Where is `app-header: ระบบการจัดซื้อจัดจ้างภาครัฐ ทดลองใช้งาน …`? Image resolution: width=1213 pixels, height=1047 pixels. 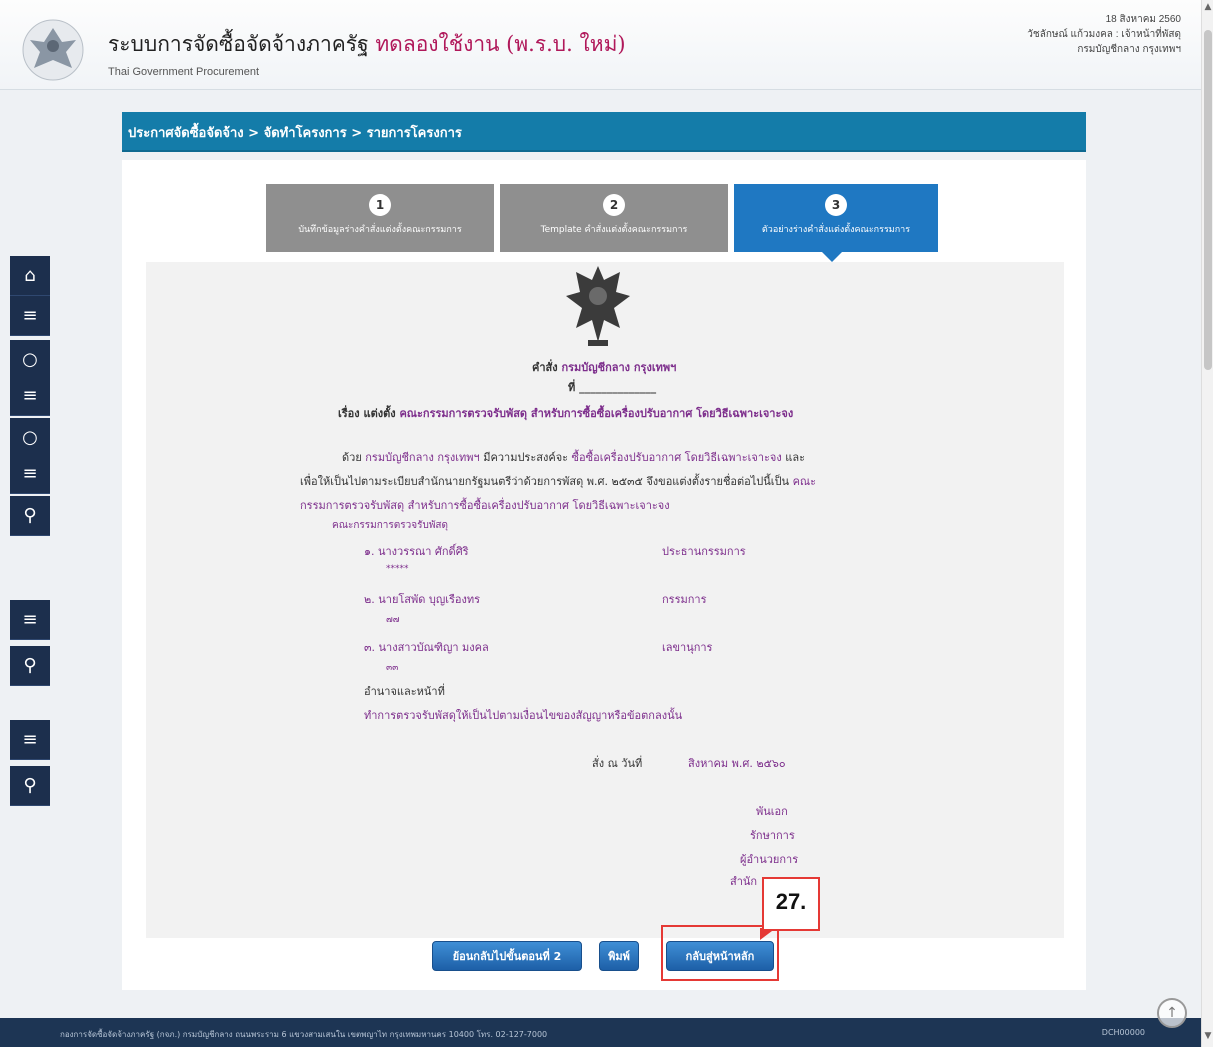
app-header: ระบบการจัดซื้อจัดจ้างภาครัฐ ทดลองใช้งาน … is located at coordinates (606, 45).